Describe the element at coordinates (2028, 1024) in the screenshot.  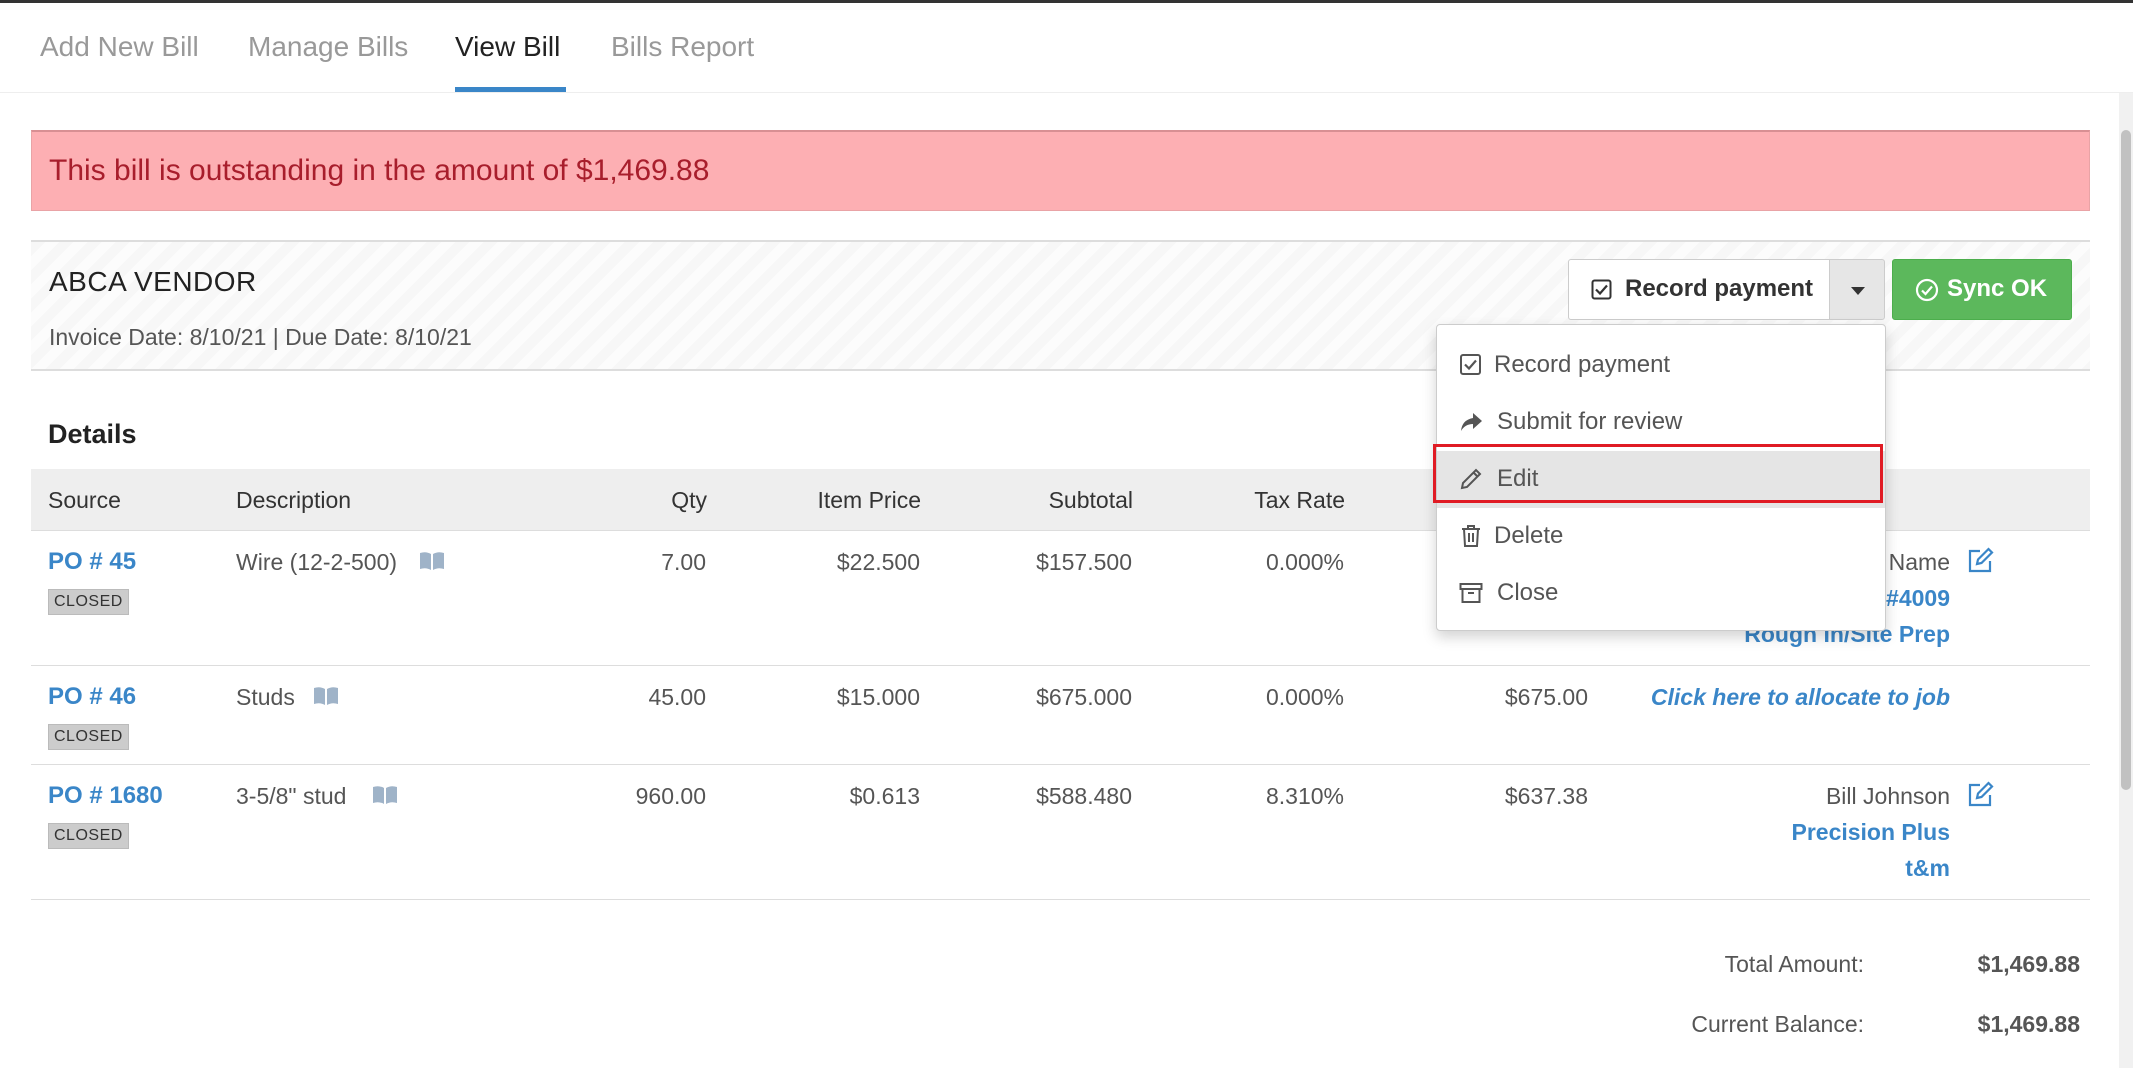
I see `current-balance-value: $1,469.88` at that location.